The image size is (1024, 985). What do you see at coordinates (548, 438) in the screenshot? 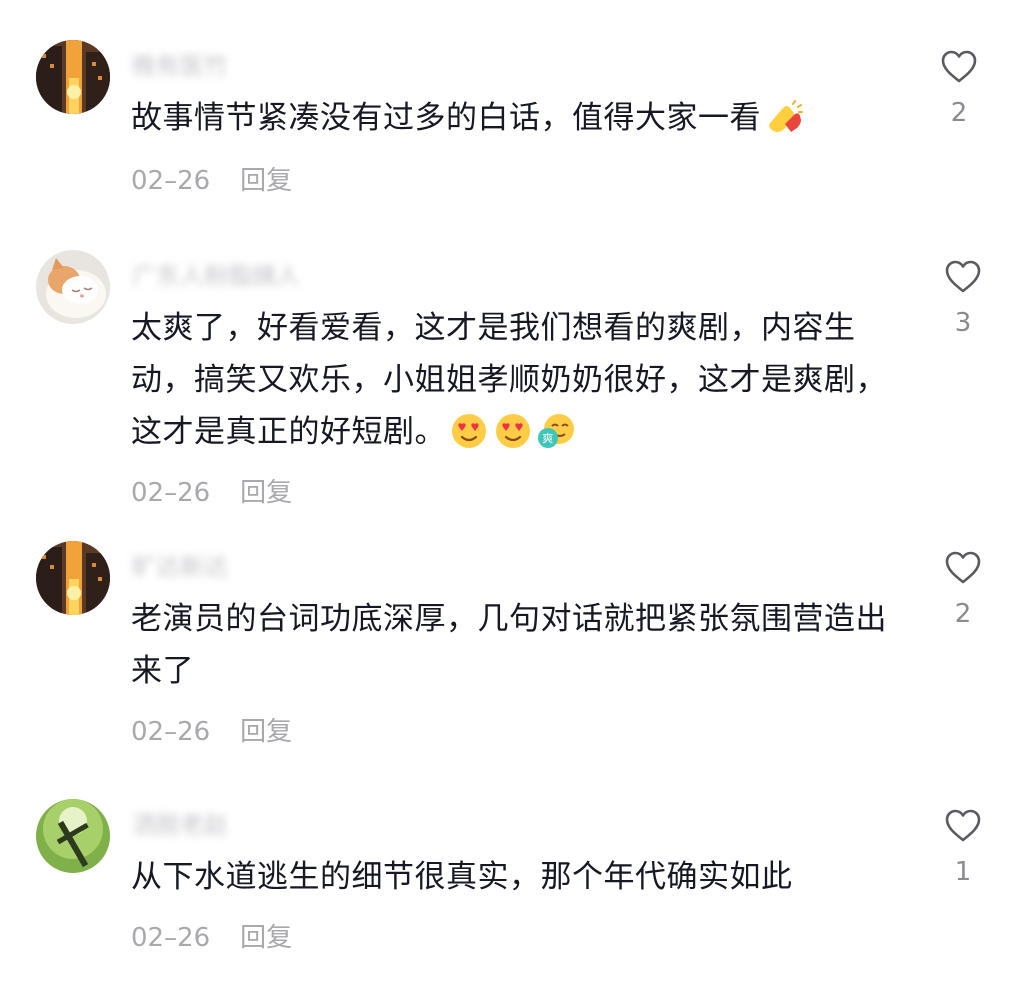
I see `svg-text: 爽` at bounding box center [548, 438].